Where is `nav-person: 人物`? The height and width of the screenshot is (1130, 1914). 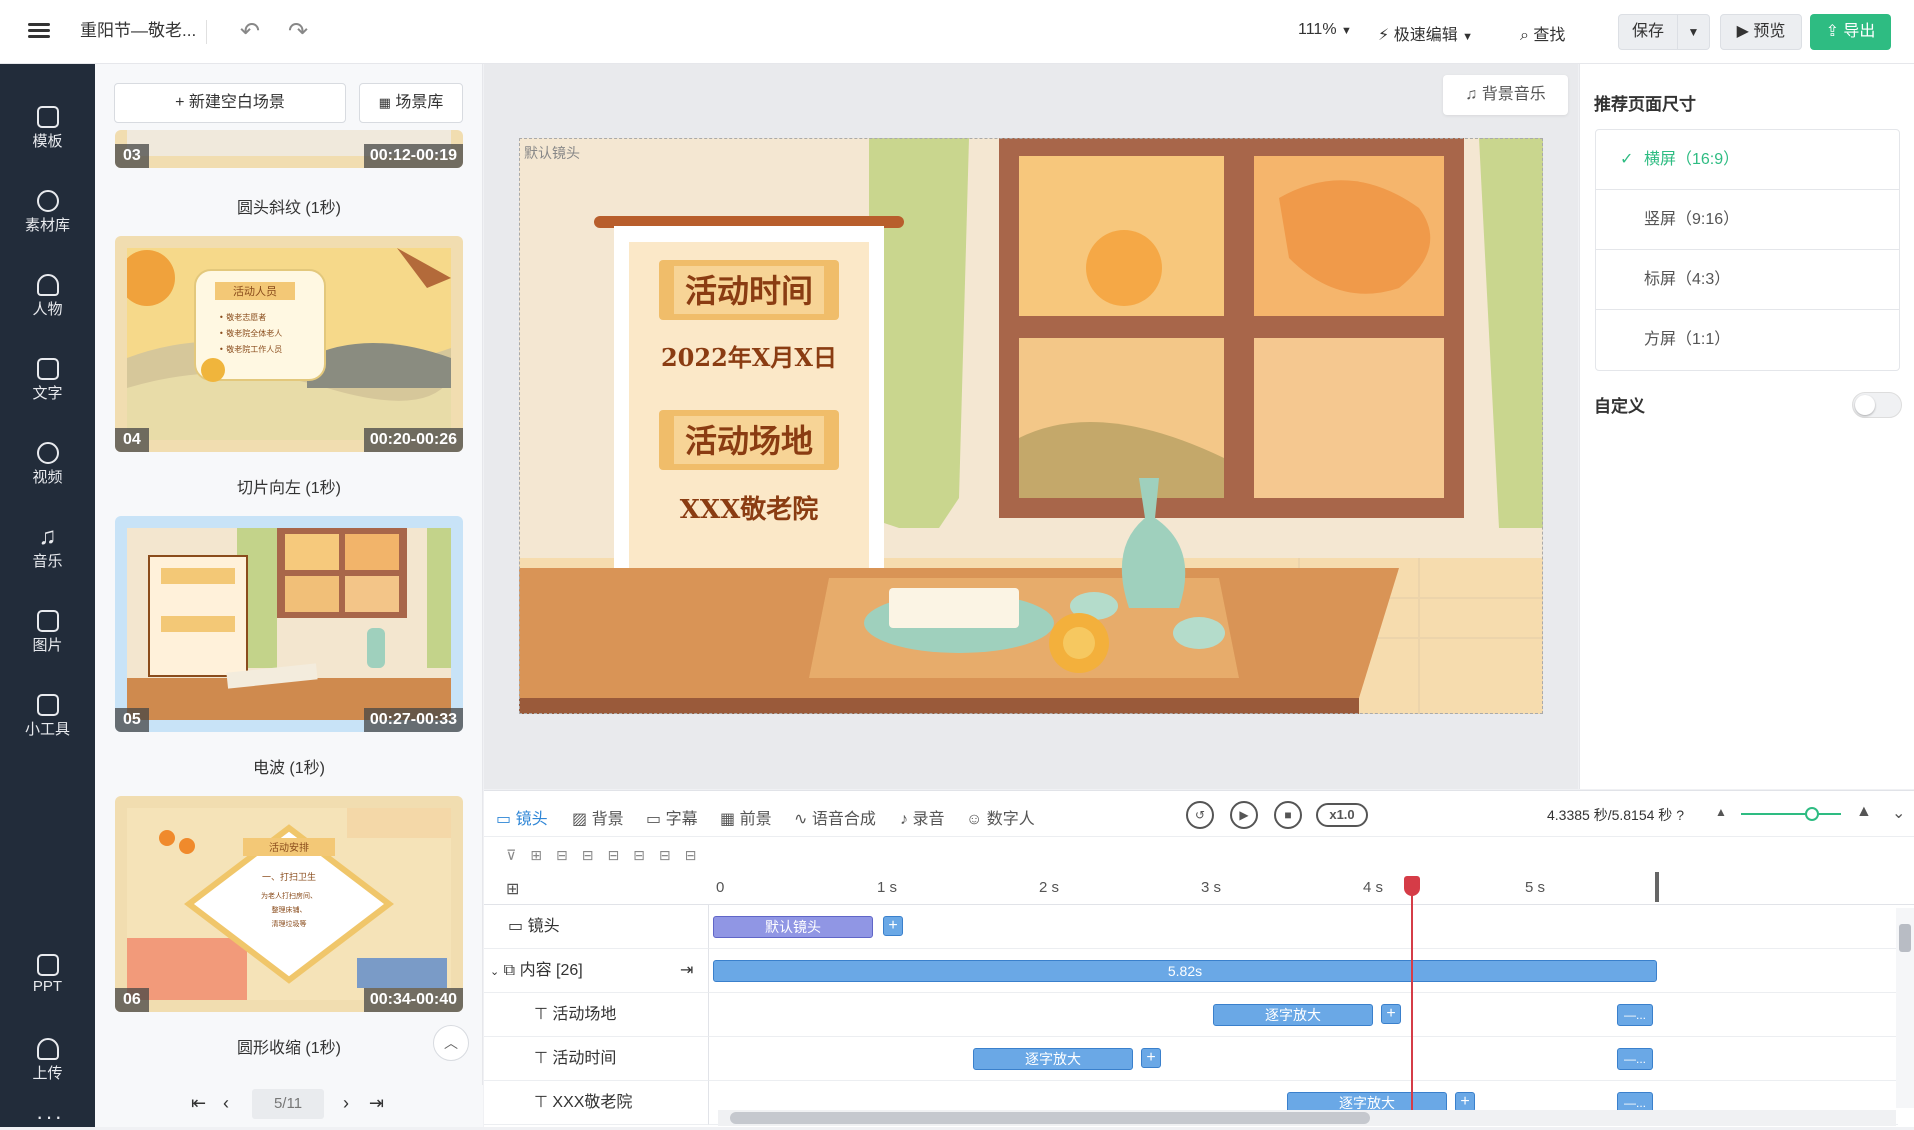 nav-person: 人物 is located at coordinates (47, 301).